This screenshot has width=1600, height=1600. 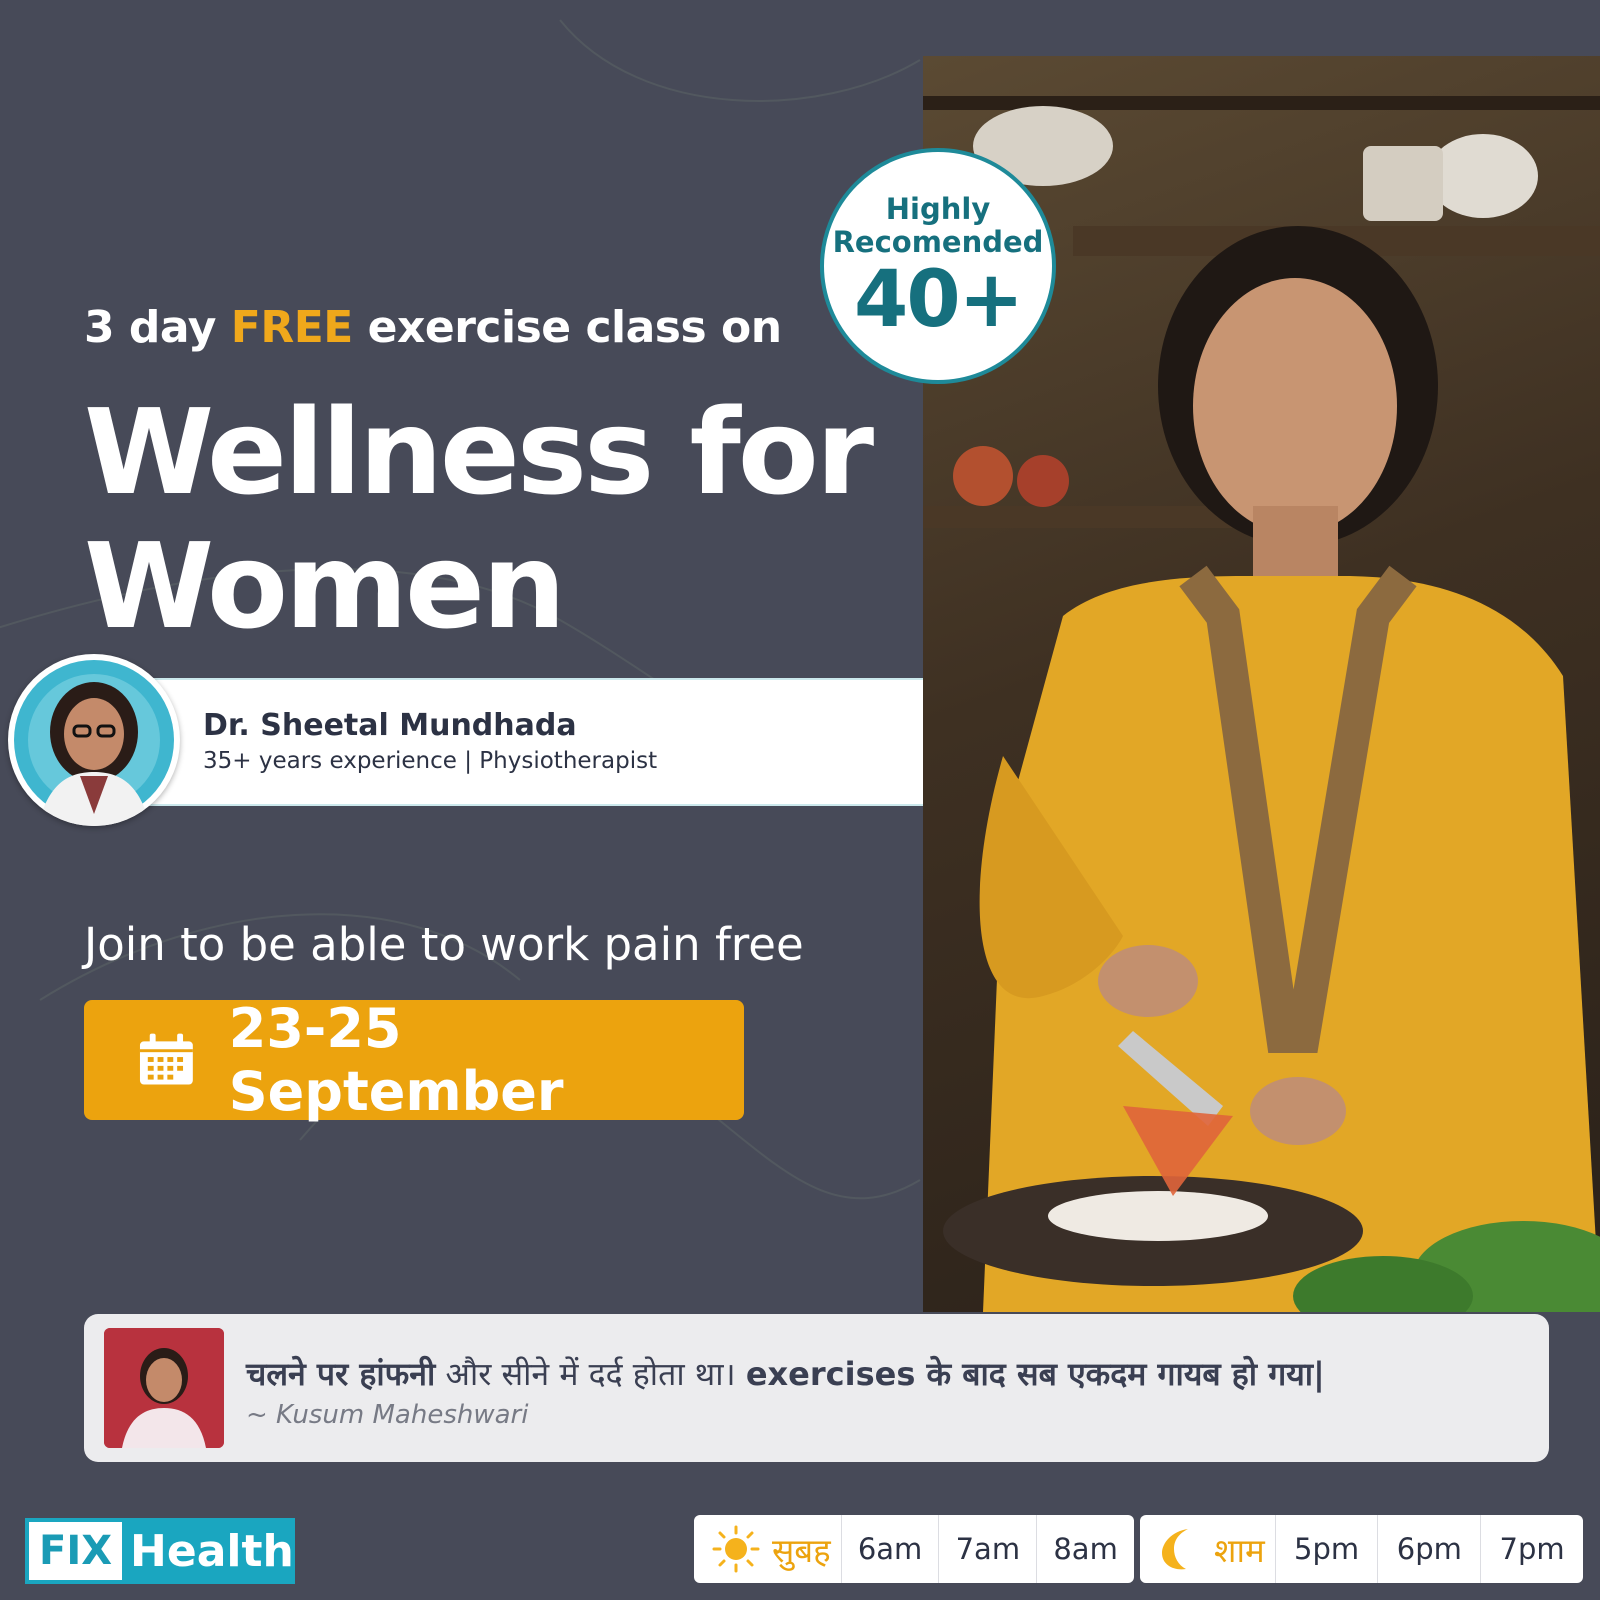 What do you see at coordinates (1326, 1549) in the screenshot?
I see `evening-slot-1: 5pm` at bounding box center [1326, 1549].